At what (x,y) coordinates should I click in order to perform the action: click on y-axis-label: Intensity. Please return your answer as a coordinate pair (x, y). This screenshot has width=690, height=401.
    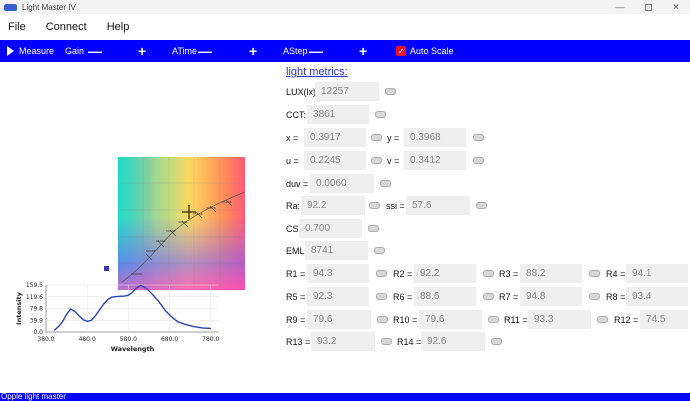
    Looking at the image, I should click on (19, 307).